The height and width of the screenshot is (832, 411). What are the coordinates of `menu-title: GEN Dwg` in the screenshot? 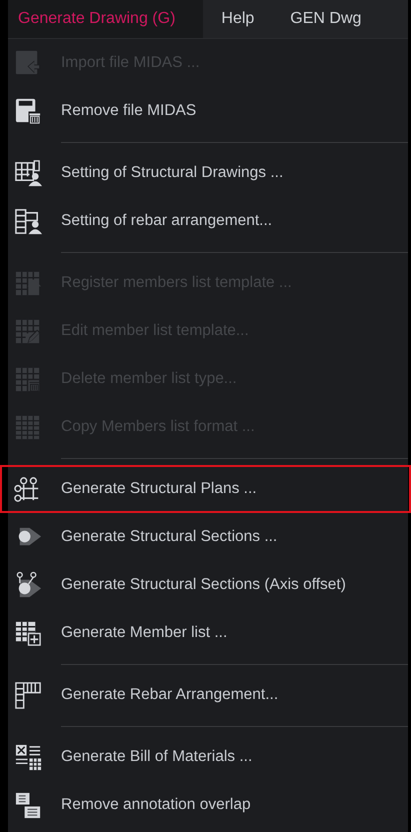 It's located at (326, 19).